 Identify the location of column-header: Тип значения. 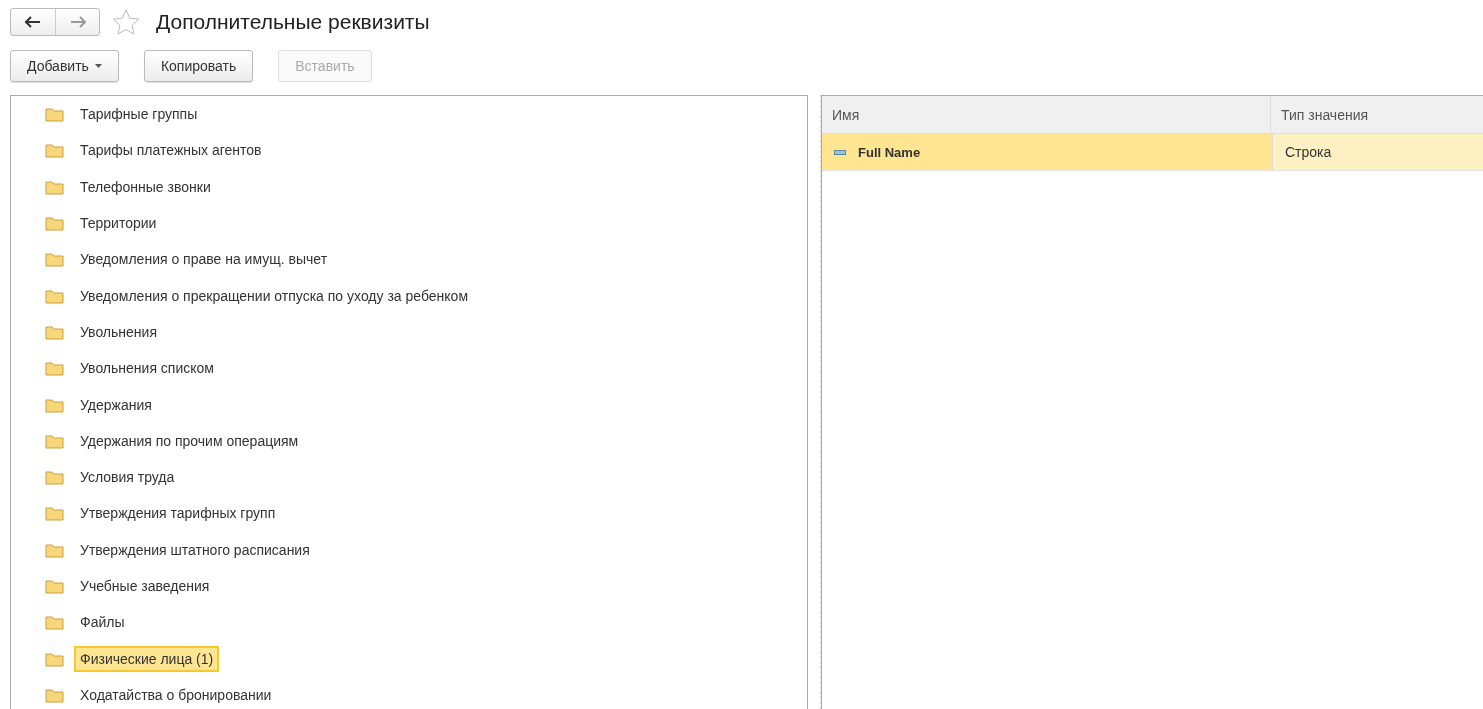
(1377, 114).